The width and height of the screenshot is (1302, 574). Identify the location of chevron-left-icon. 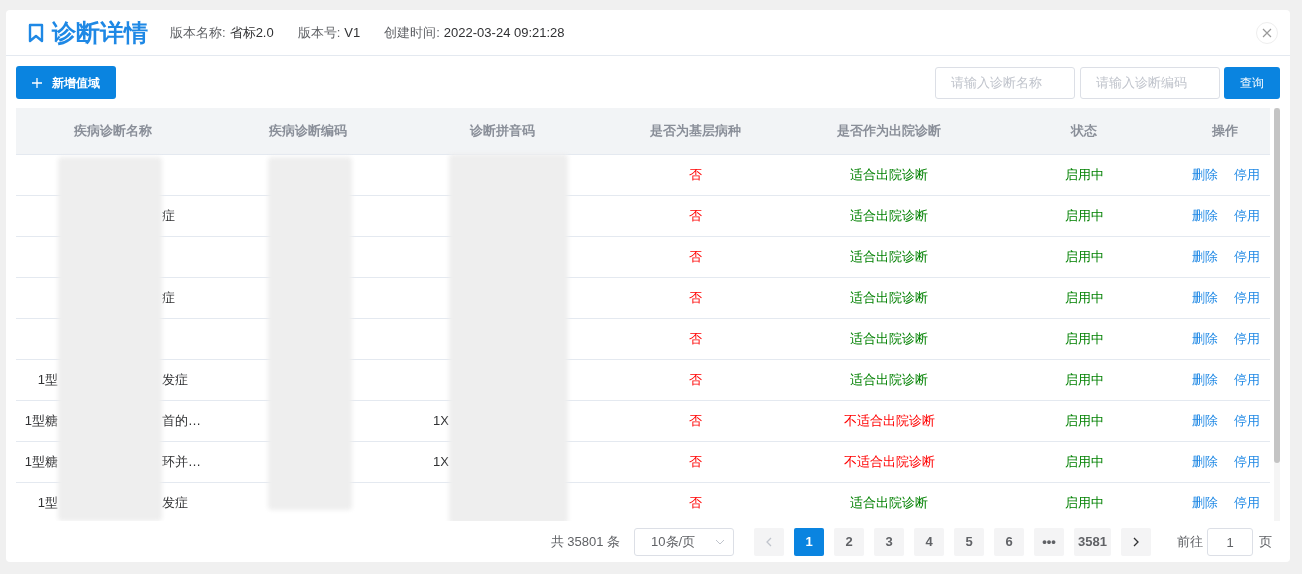
(769, 542).